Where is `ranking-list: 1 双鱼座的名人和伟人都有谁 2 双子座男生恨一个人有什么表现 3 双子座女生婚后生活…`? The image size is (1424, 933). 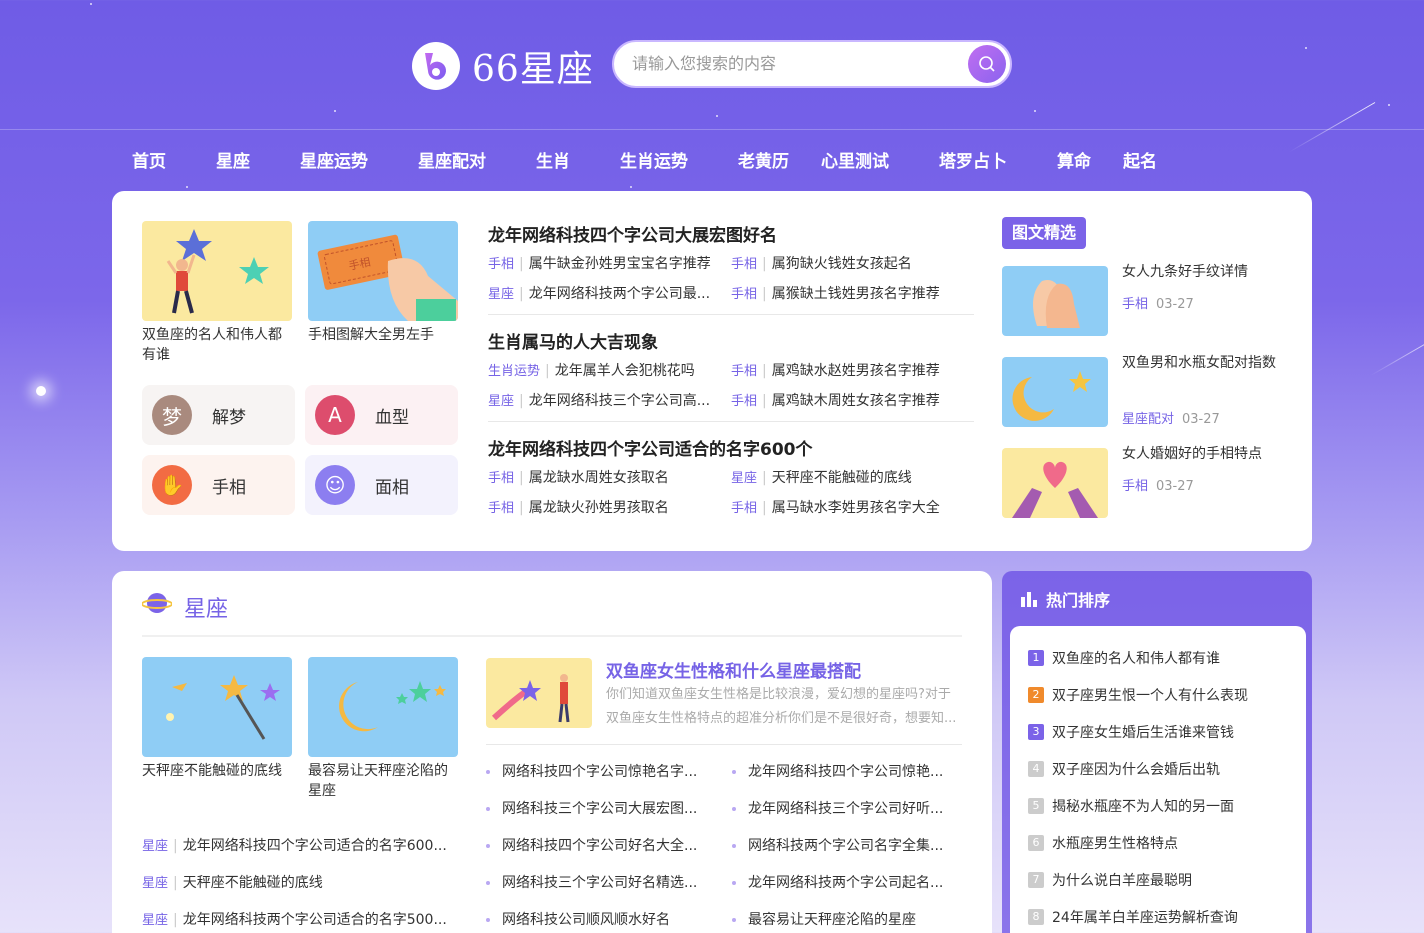 ranking-list: 1 双鱼座的名人和伟人都有谁 2 双子座男生恨一个人有什么表现 3 双子座女生婚后生活… is located at coordinates (1158, 779).